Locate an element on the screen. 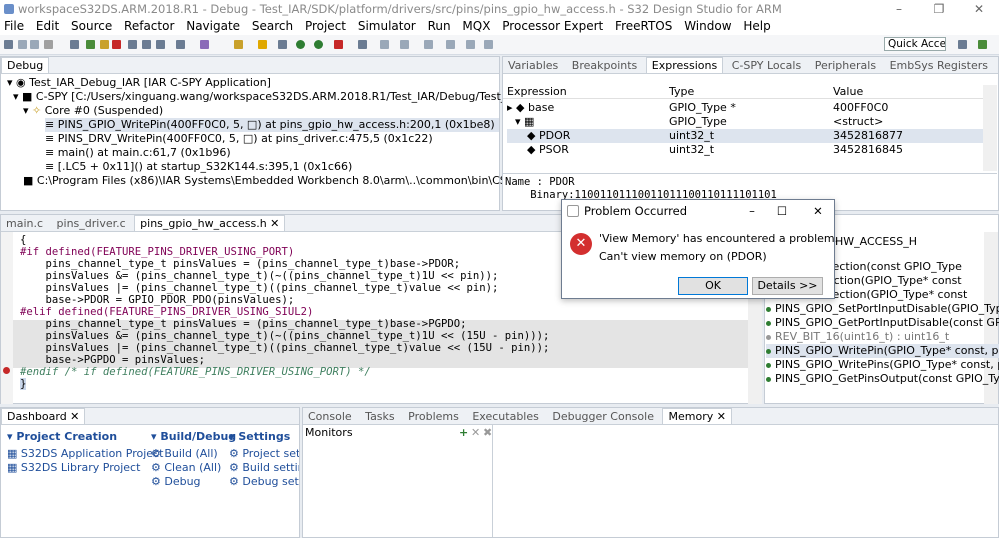 This screenshot has height=538, width=999. menu-file: File is located at coordinates (14, 26).